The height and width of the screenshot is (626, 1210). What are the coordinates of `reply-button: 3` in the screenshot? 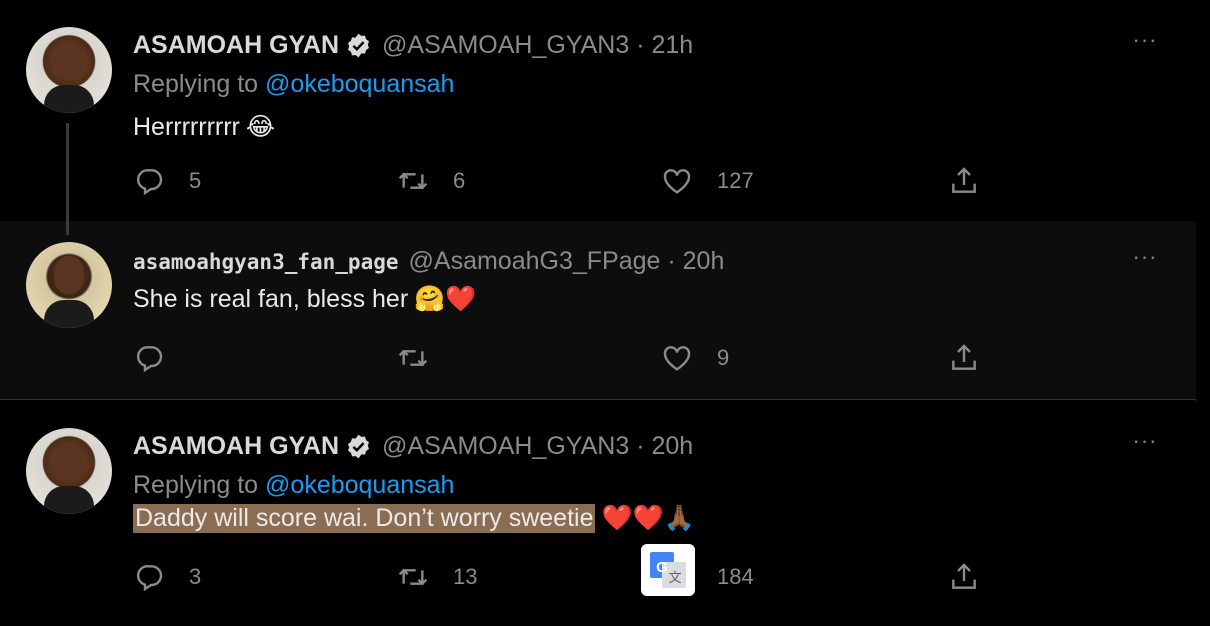 It's located at (167, 577).